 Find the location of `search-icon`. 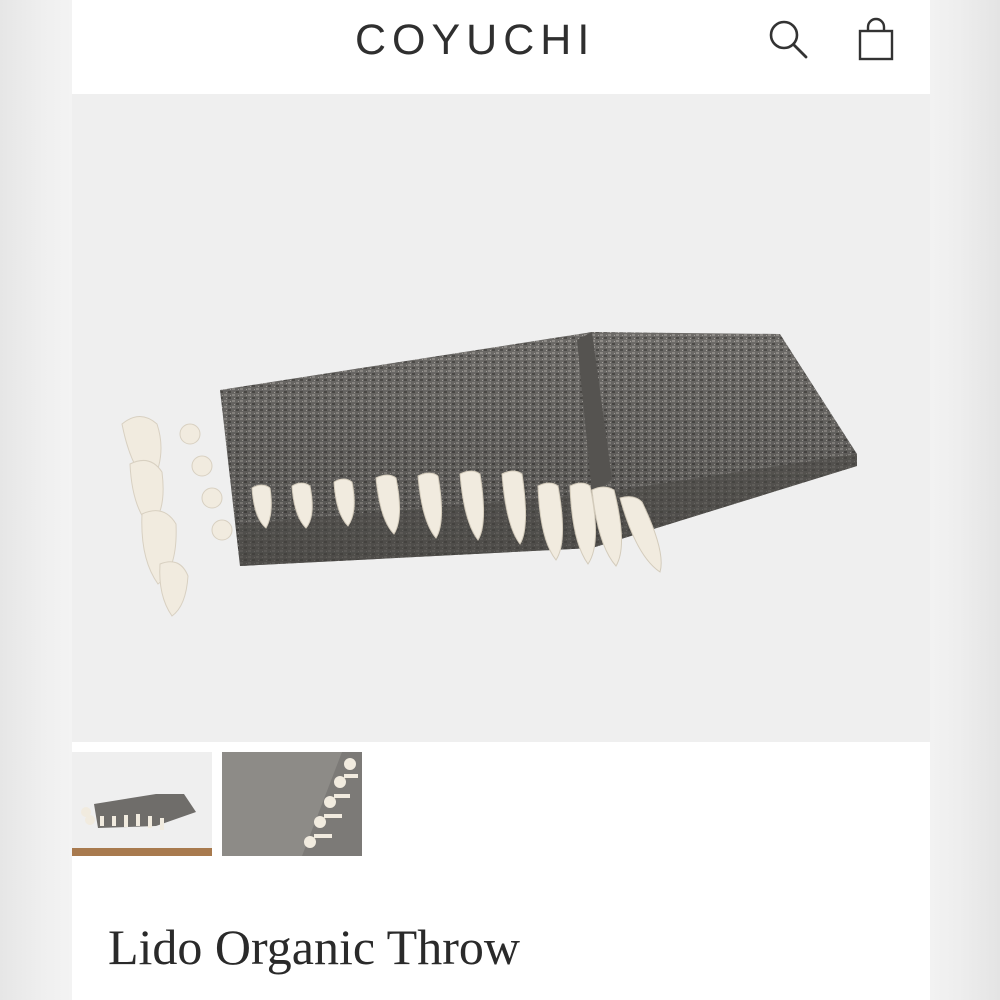

search-icon is located at coordinates (788, 39).